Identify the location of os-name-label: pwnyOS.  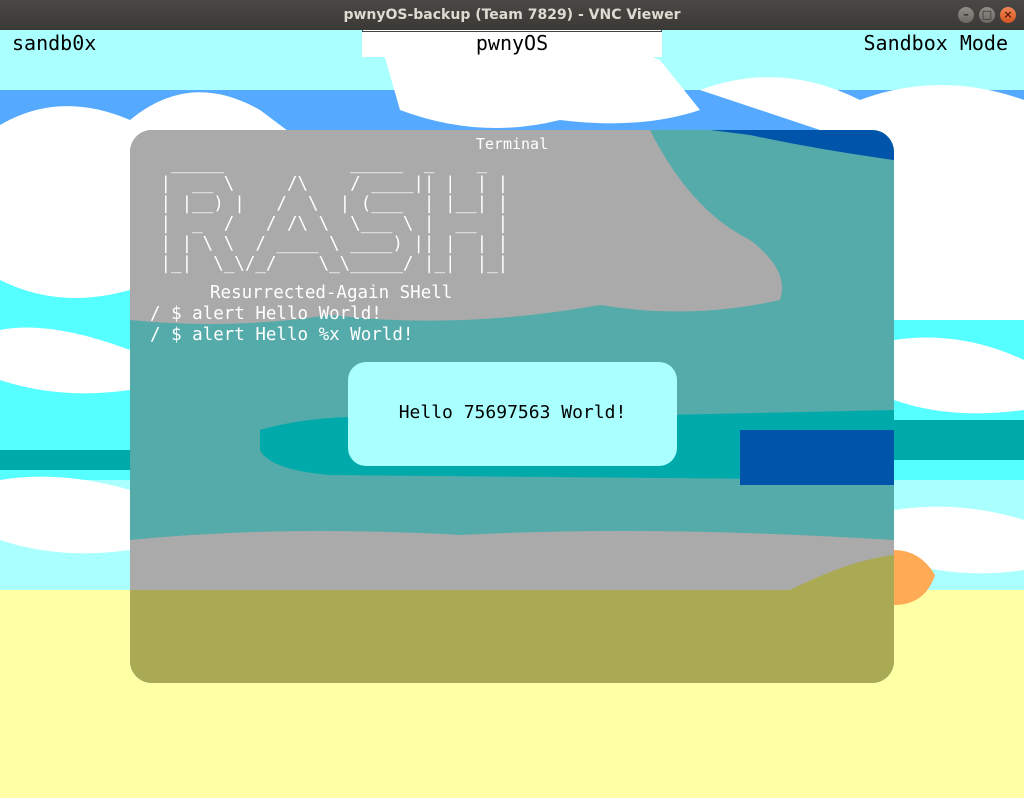
(512, 43).